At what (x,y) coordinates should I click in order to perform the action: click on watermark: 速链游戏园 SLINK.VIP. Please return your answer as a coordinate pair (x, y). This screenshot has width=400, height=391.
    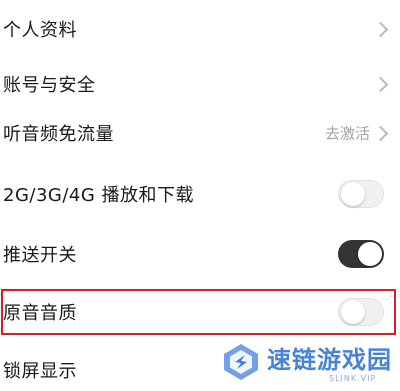
    Looking at the image, I should click on (307, 363).